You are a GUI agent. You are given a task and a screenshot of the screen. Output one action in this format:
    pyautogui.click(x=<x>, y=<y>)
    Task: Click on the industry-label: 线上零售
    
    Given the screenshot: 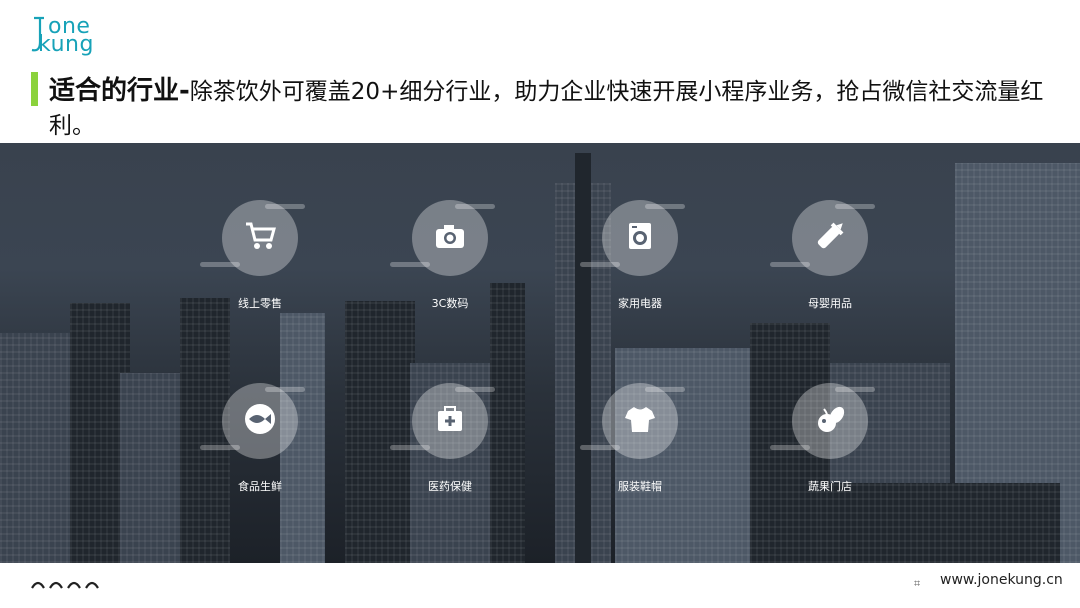 What is the action you would take?
    pyautogui.click(x=260, y=303)
    